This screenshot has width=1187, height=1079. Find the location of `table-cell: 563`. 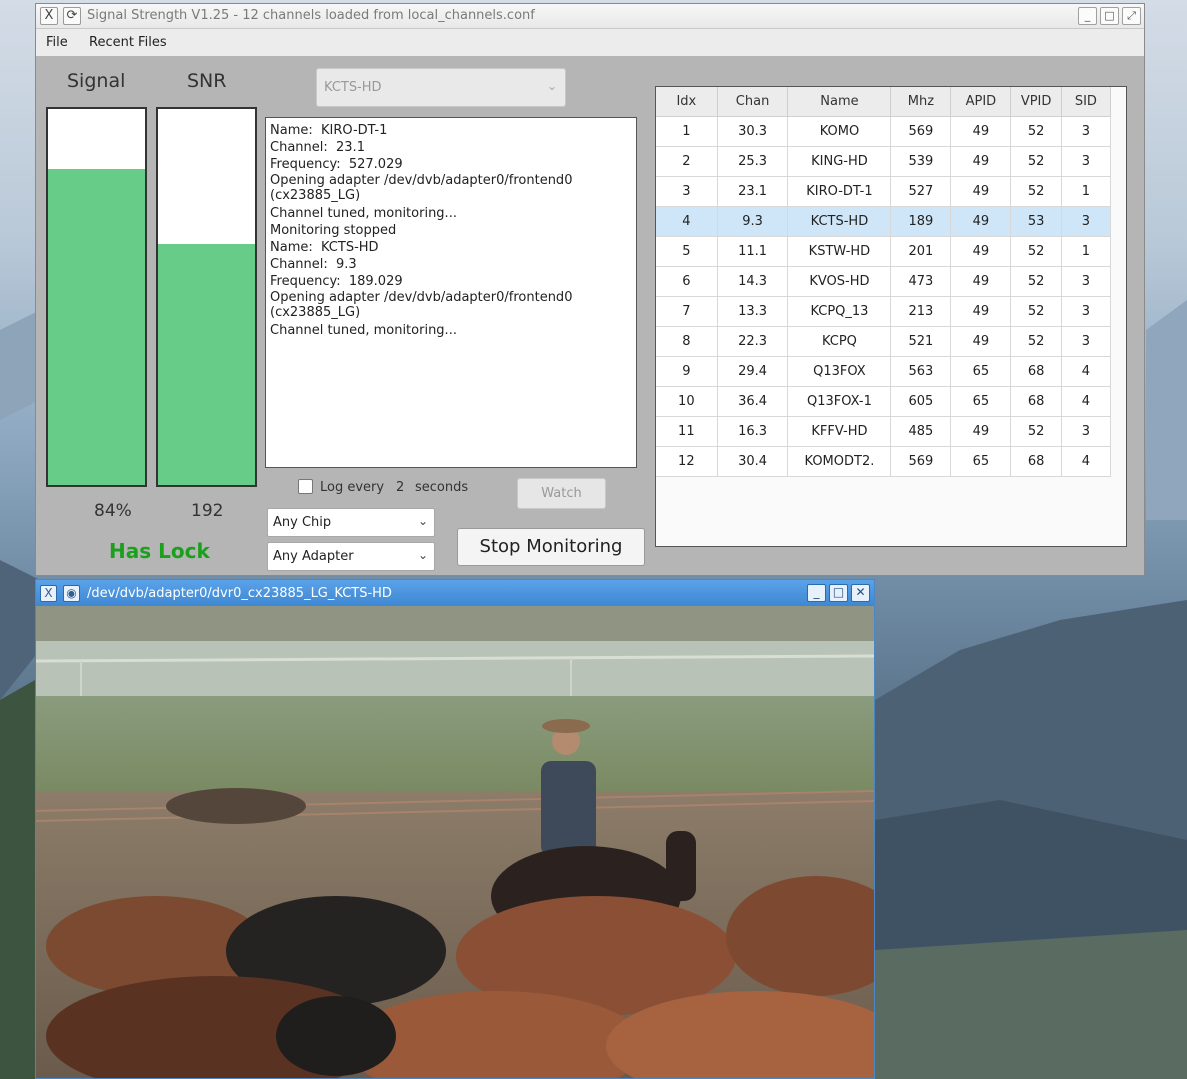

table-cell: 563 is located at coordinates (921, 371).